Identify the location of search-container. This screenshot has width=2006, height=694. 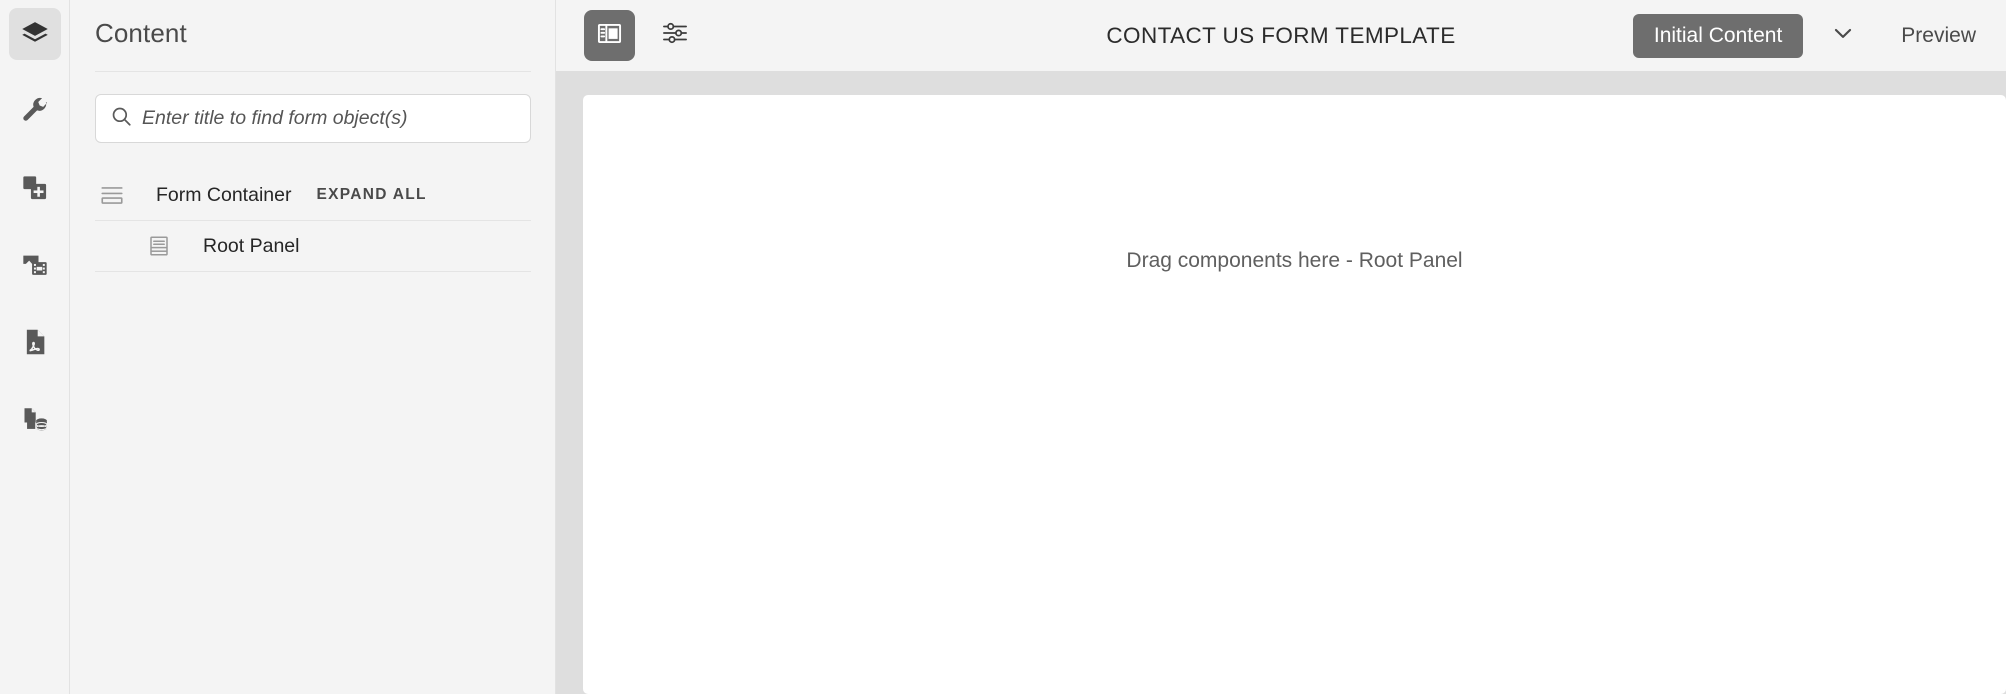
(313, 107).